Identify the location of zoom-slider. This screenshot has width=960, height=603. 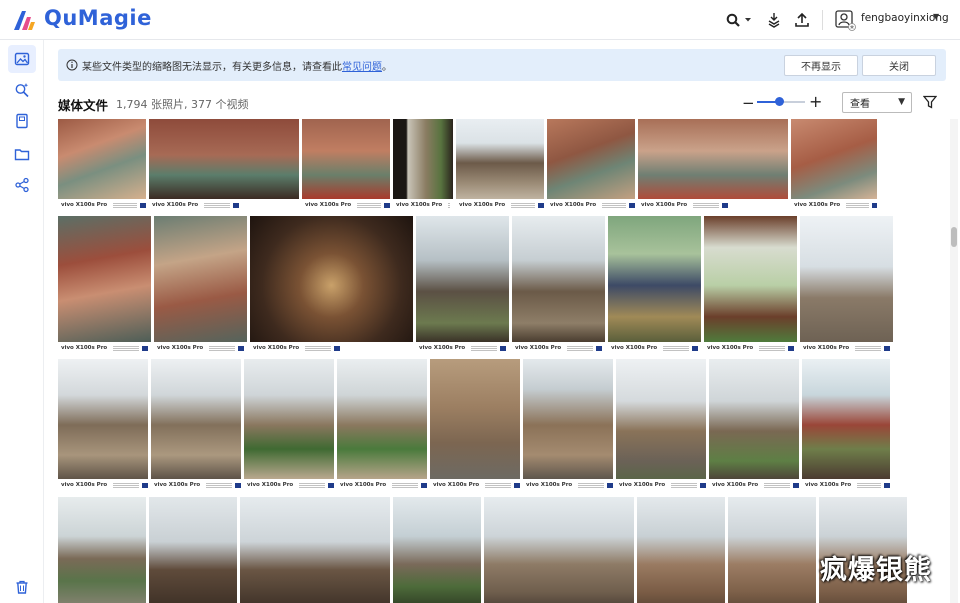
(781, 101).